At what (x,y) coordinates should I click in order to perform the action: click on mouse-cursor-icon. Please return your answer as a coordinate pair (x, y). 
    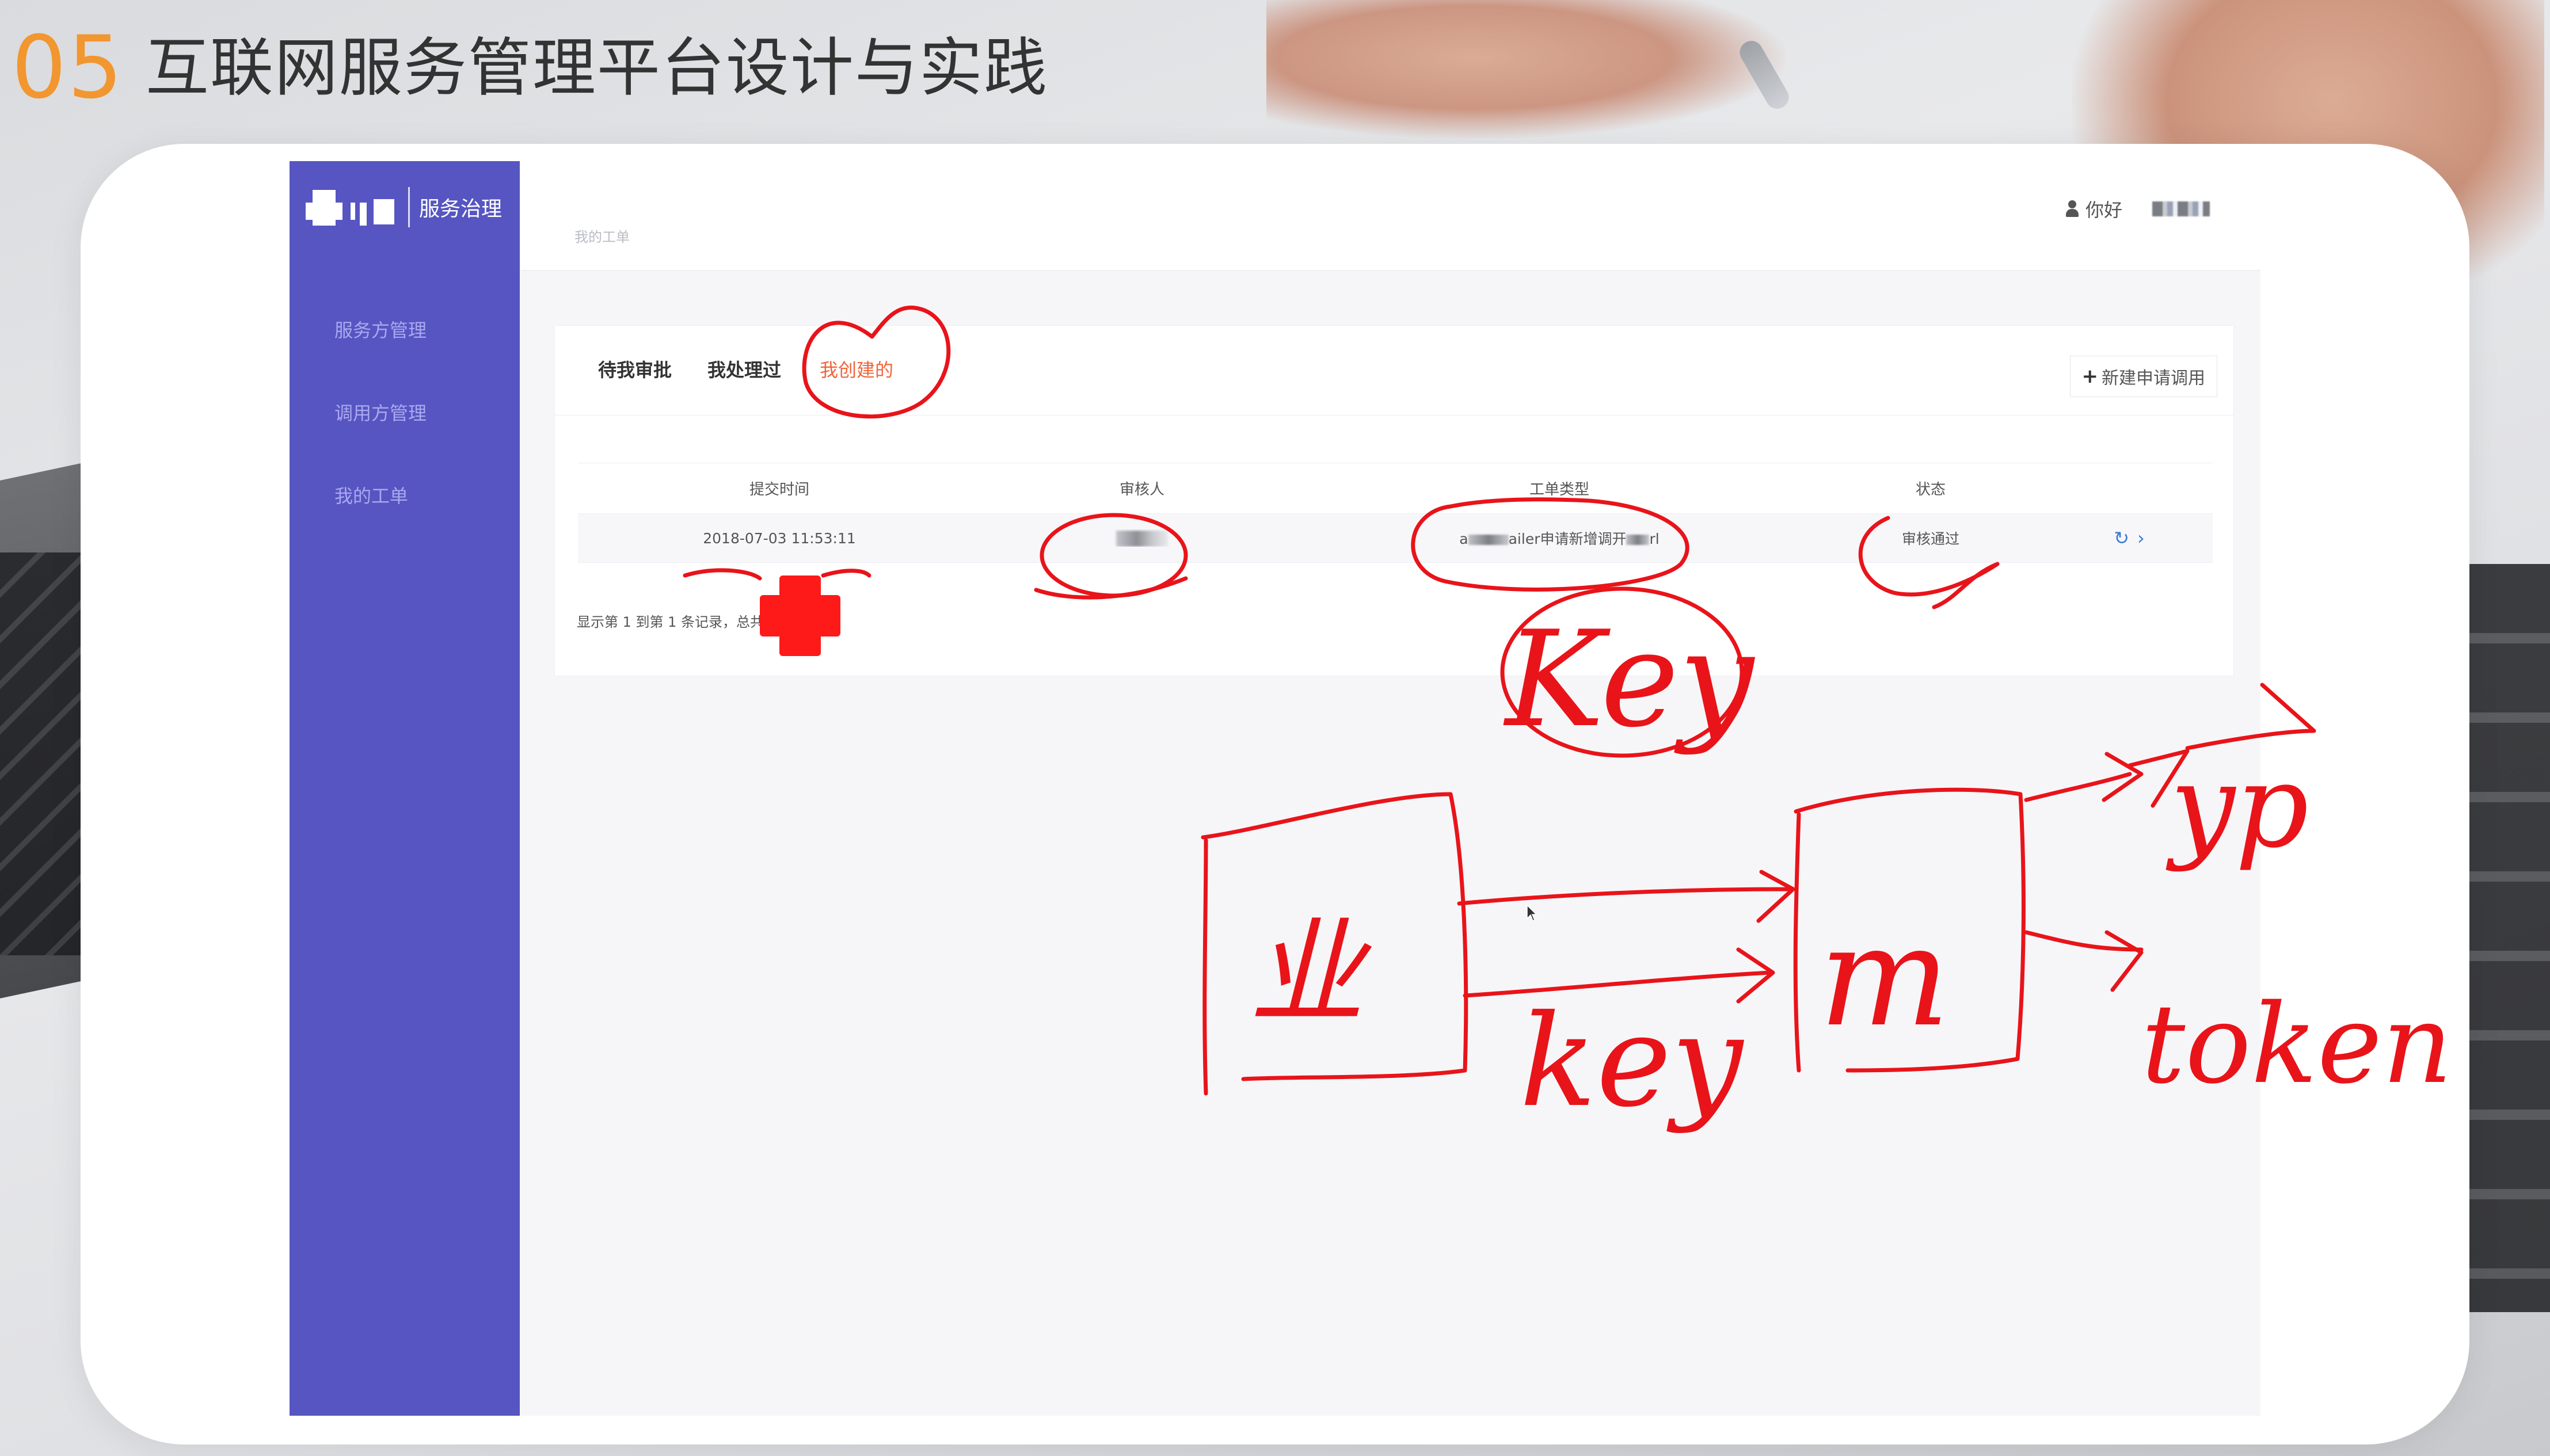
    Looking at the image, I should click on (1532, 913).